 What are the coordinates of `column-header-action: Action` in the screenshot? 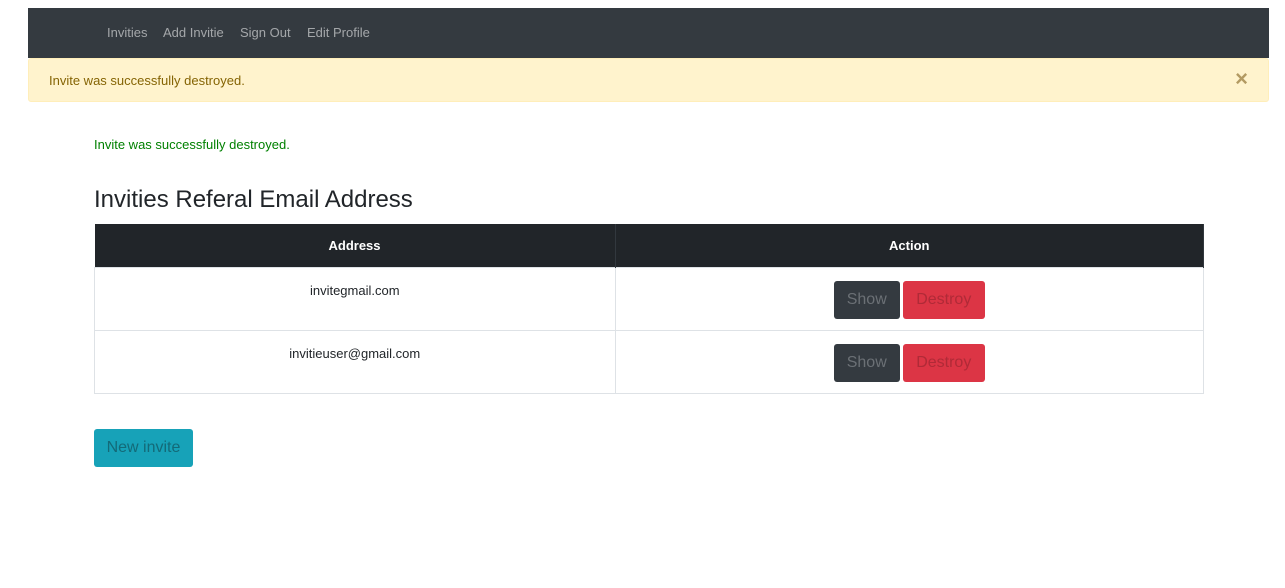 It's located at (909, 246).